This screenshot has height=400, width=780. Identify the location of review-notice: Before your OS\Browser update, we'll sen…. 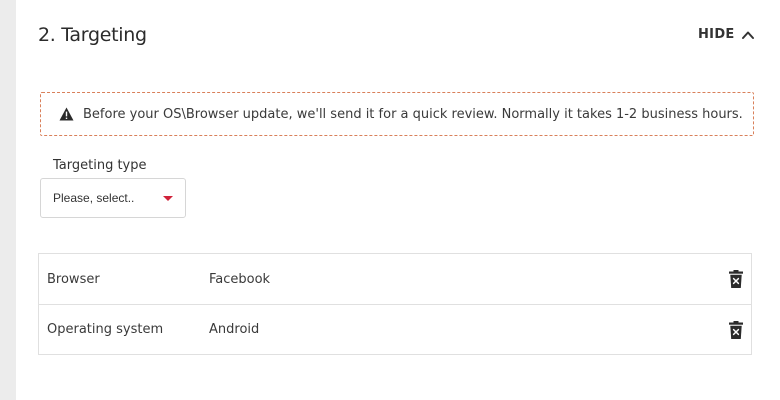
(397, 114).